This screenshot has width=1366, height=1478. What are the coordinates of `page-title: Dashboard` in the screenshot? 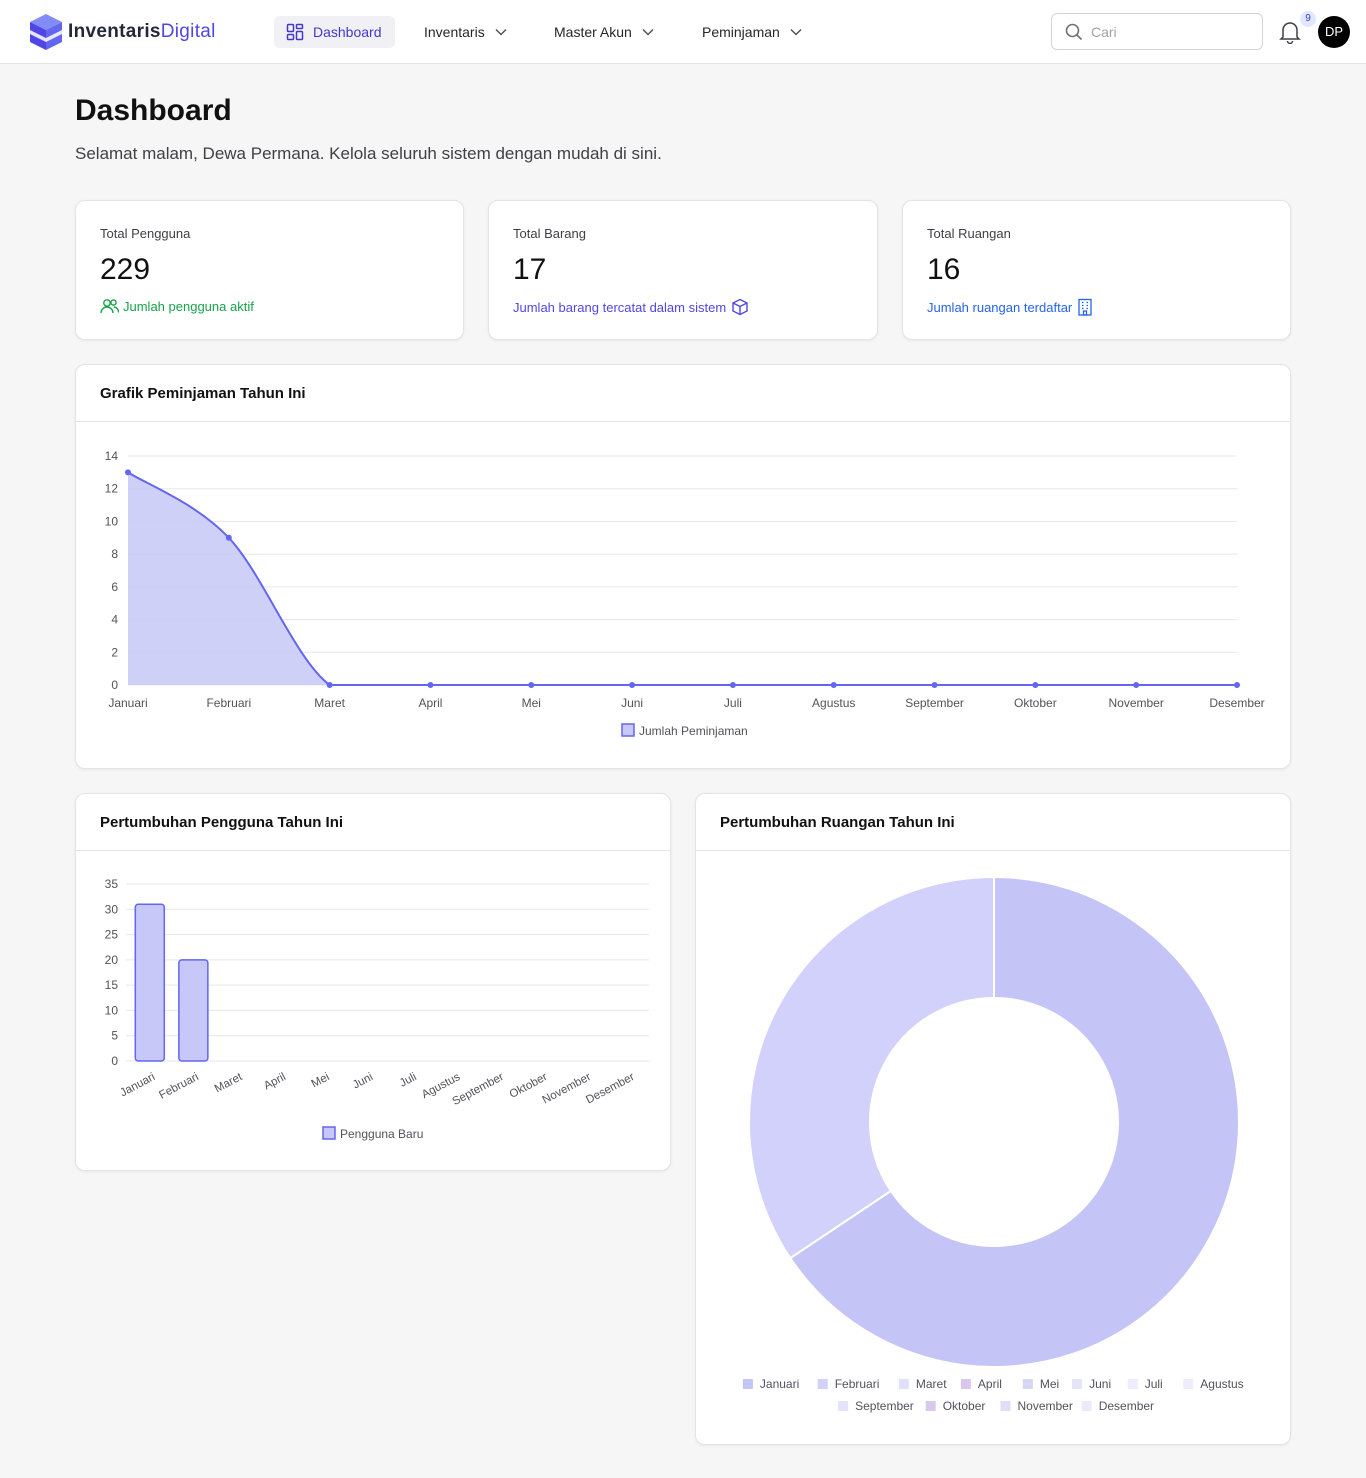 It's located at (153, 110).